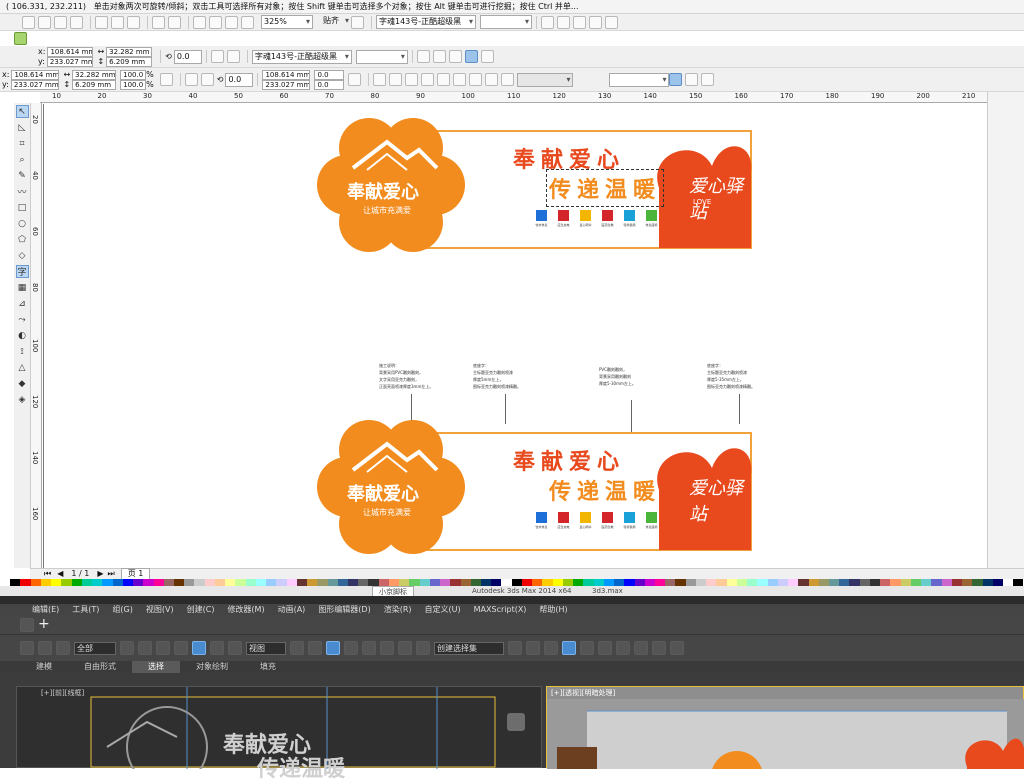 The width and height of the screenshot is (1024, 783). I want to click on max-app-icon, so click(27, 624).